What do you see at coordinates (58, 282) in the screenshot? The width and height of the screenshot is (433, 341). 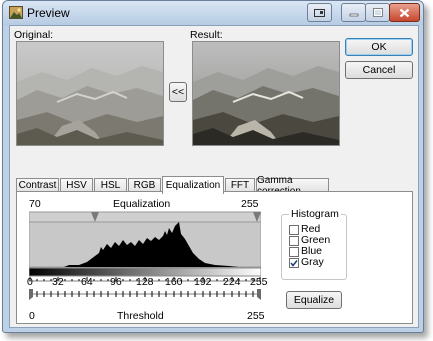 I see `ruler-label-32: 32` at bounding box center [58, 282].